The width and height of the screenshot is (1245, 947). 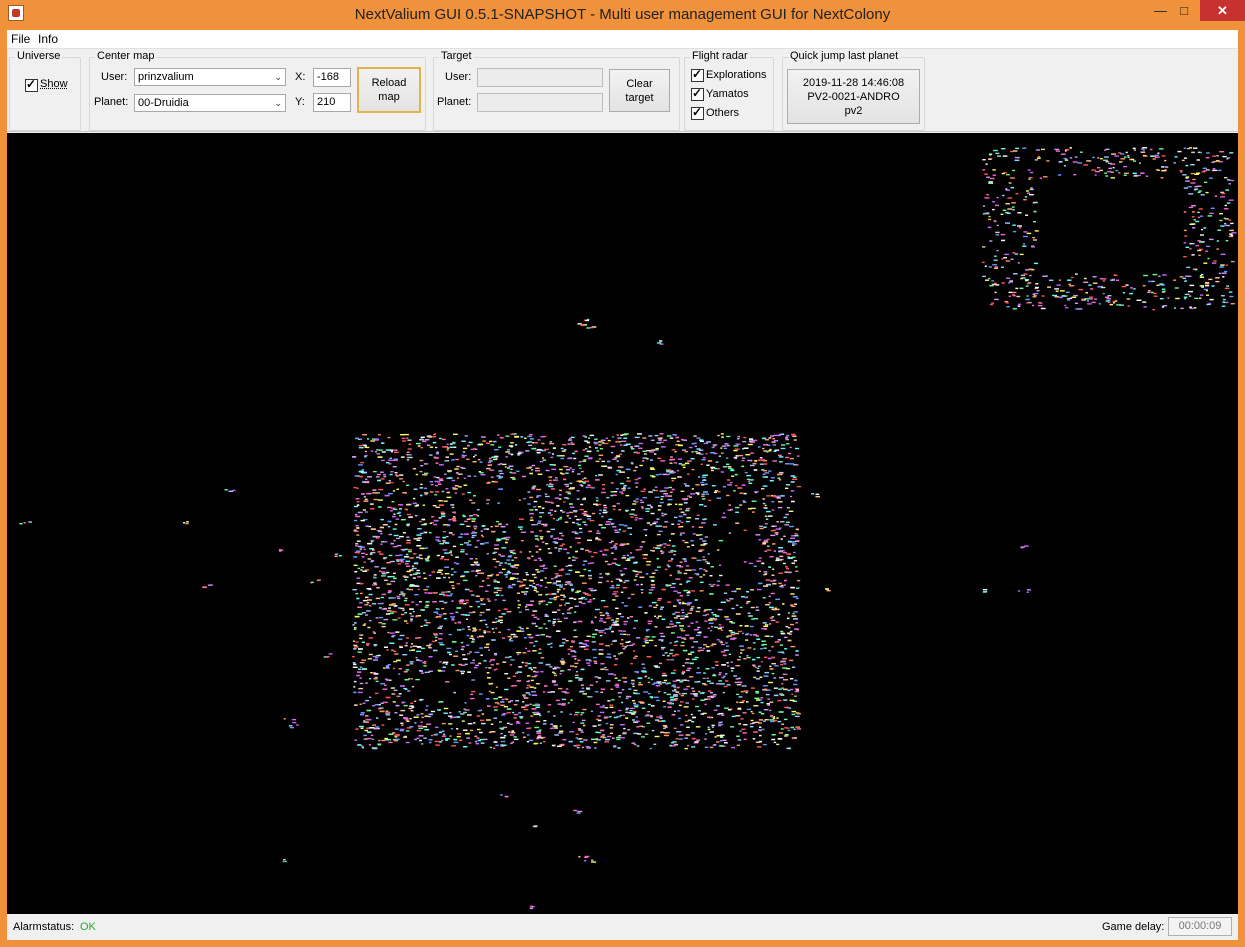 What do you see at coordinates (48, 39) in the screenshot?
I see `menu-info: Info` at bounding box center [48, 39].